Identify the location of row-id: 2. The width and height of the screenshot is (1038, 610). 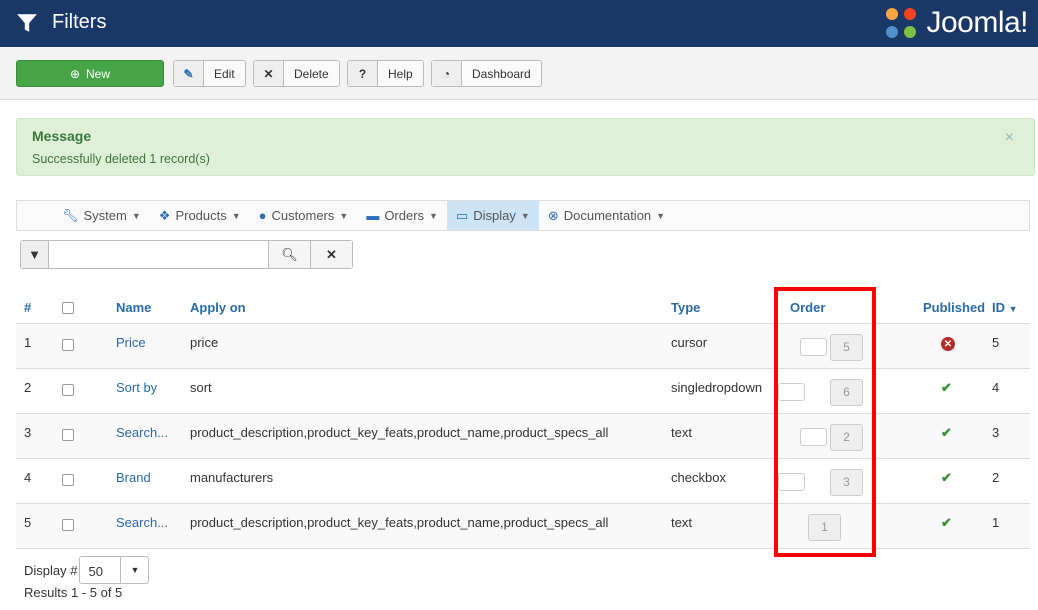
(1011, 481).